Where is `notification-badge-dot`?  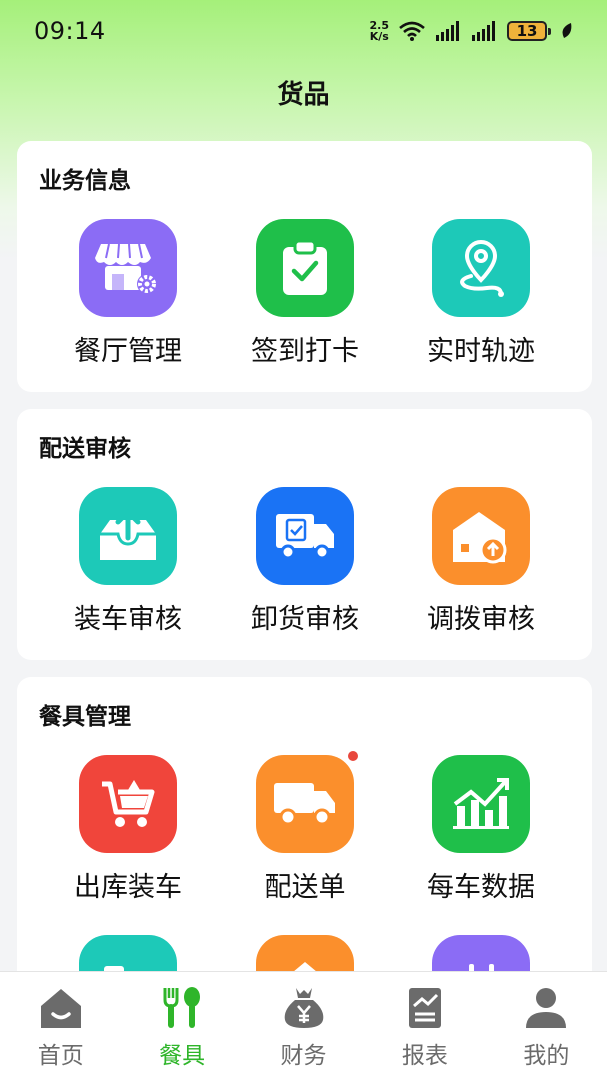
notification-badge-dot is located at coordinates (353, 756).